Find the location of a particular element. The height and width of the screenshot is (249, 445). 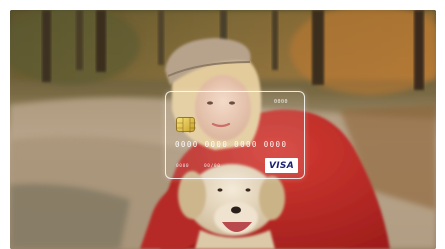

card-top-digits: 0000 is located at coordinates (281, 102).